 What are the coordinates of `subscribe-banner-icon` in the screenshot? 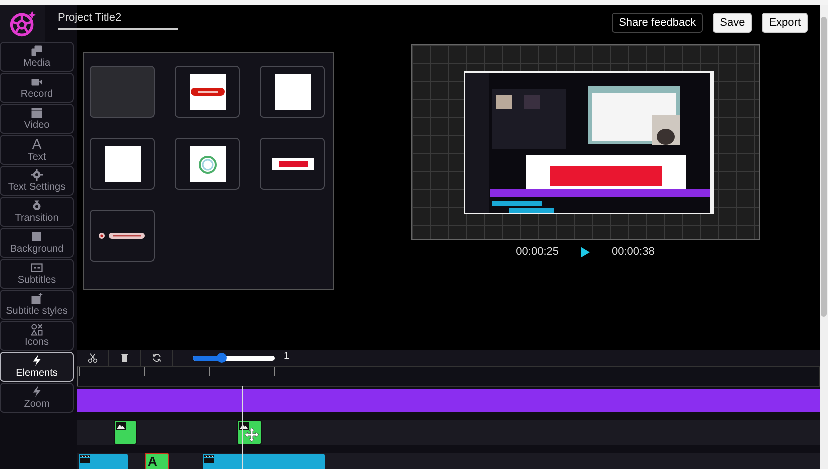 It's located at (293, 164).